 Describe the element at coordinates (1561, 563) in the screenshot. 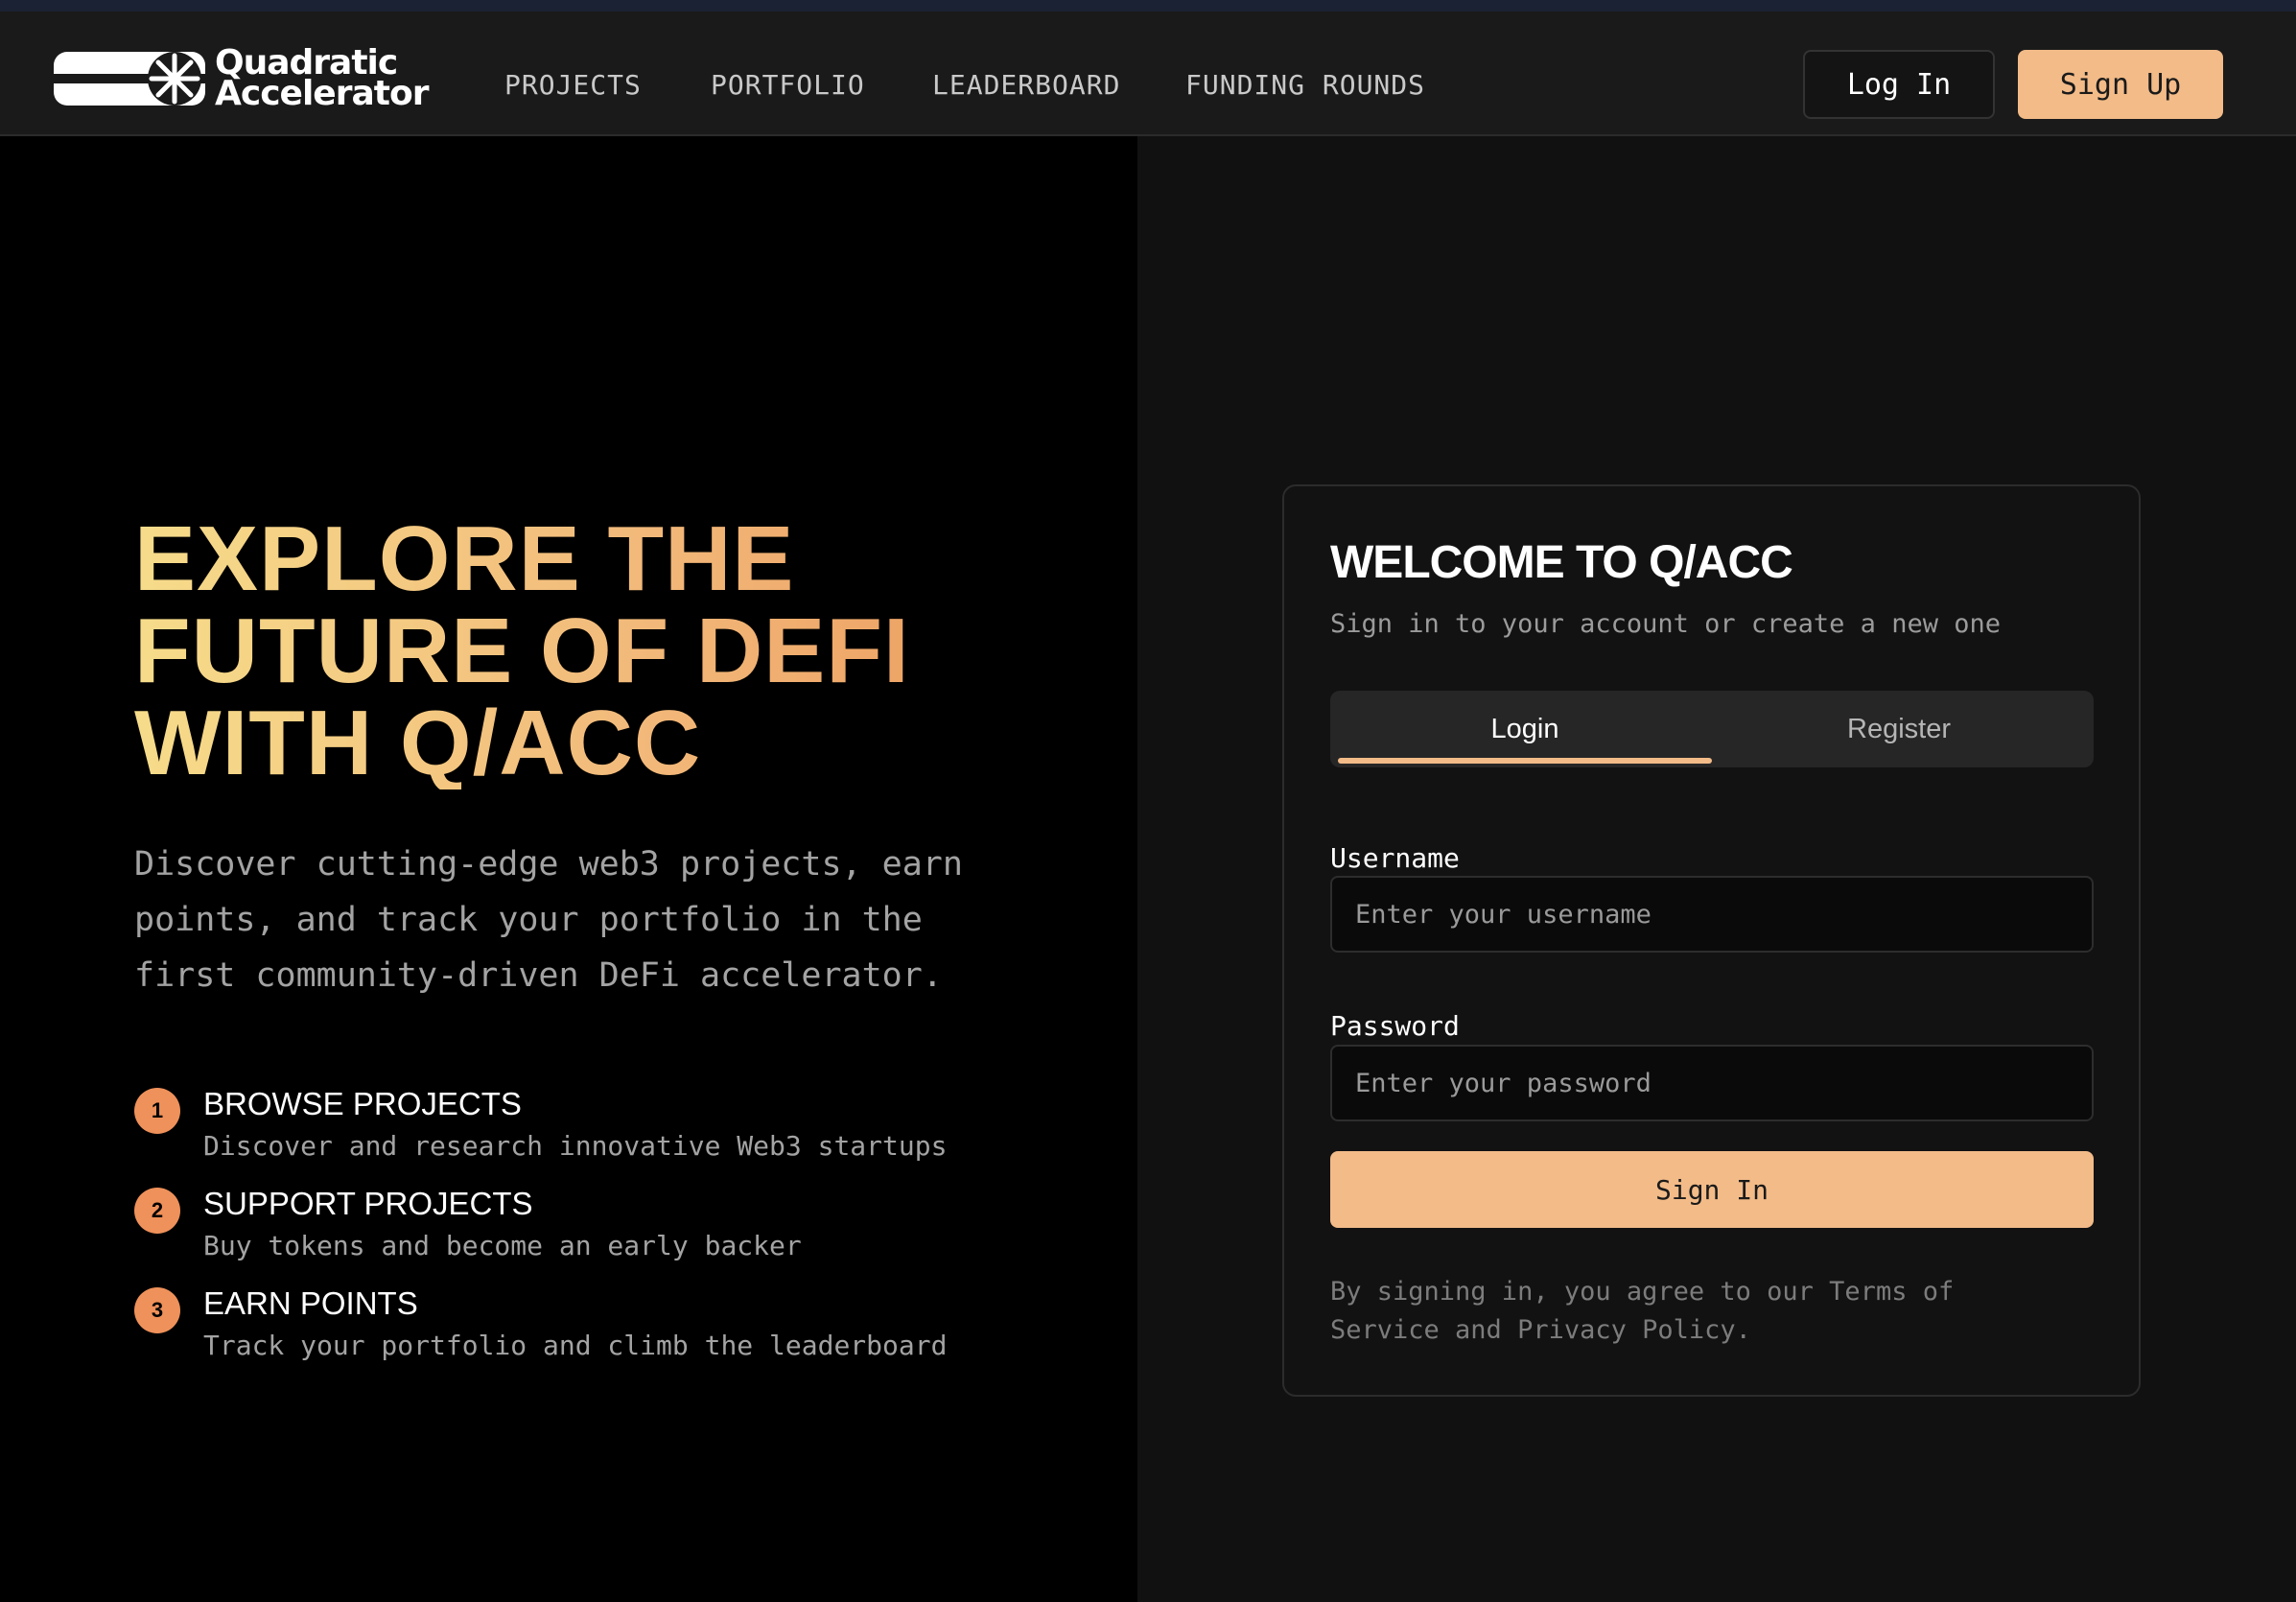

I see `auth-title: WELCOME TO Q/ACC` at that location.